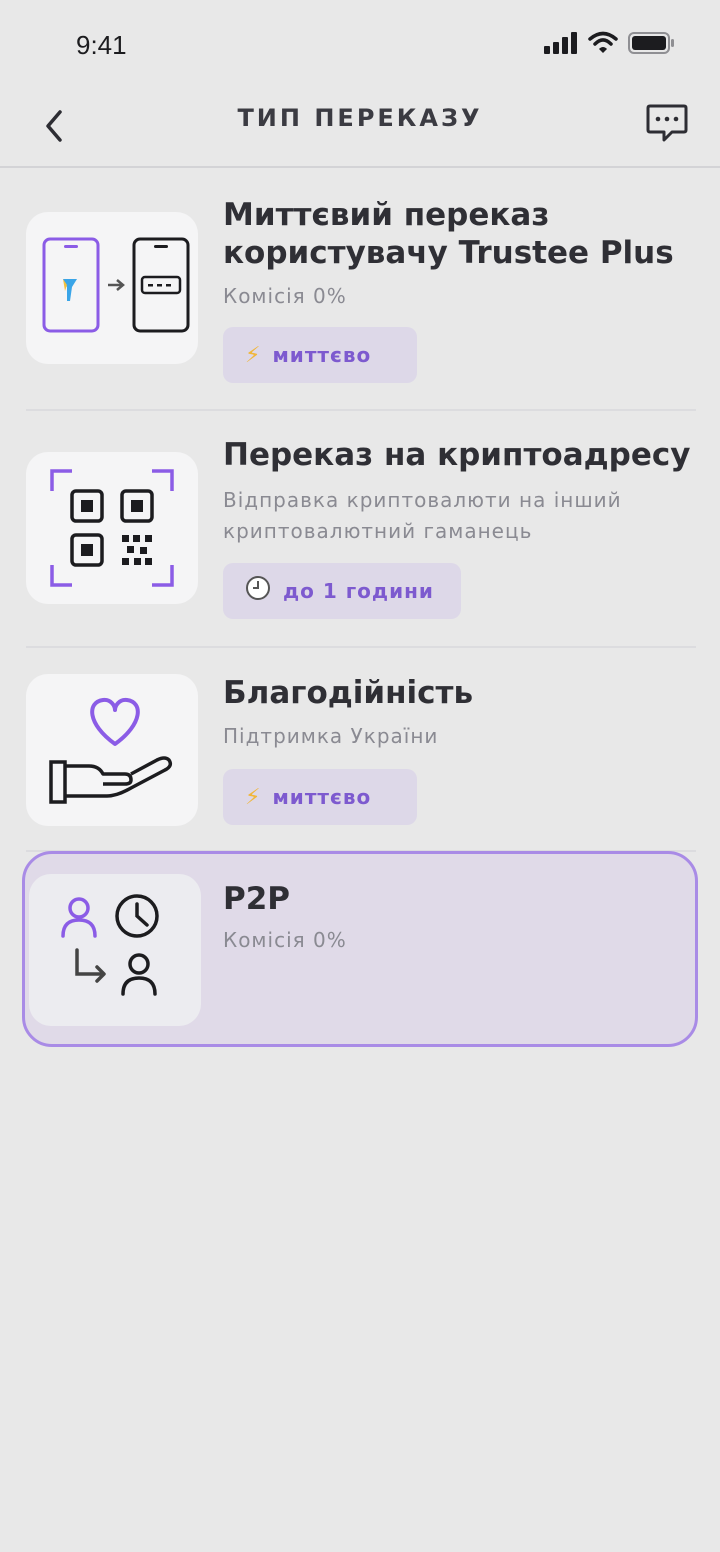 This screenshot has width=720, height=1552. Describe the element at coordinates (116, 285) in the screenshot. I see `phone-transfer-icon` at that location.